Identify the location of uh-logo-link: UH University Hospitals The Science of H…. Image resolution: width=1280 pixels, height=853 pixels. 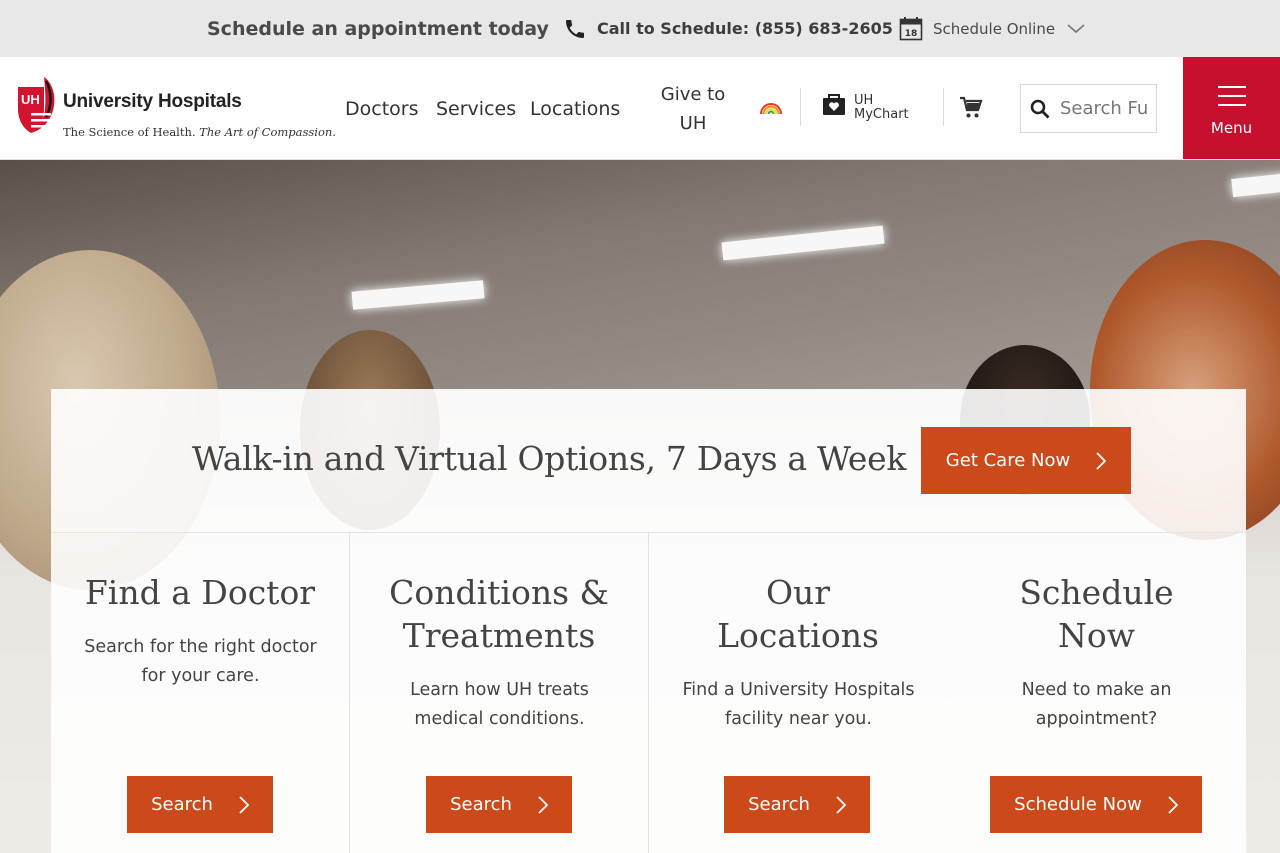
(178, 110).